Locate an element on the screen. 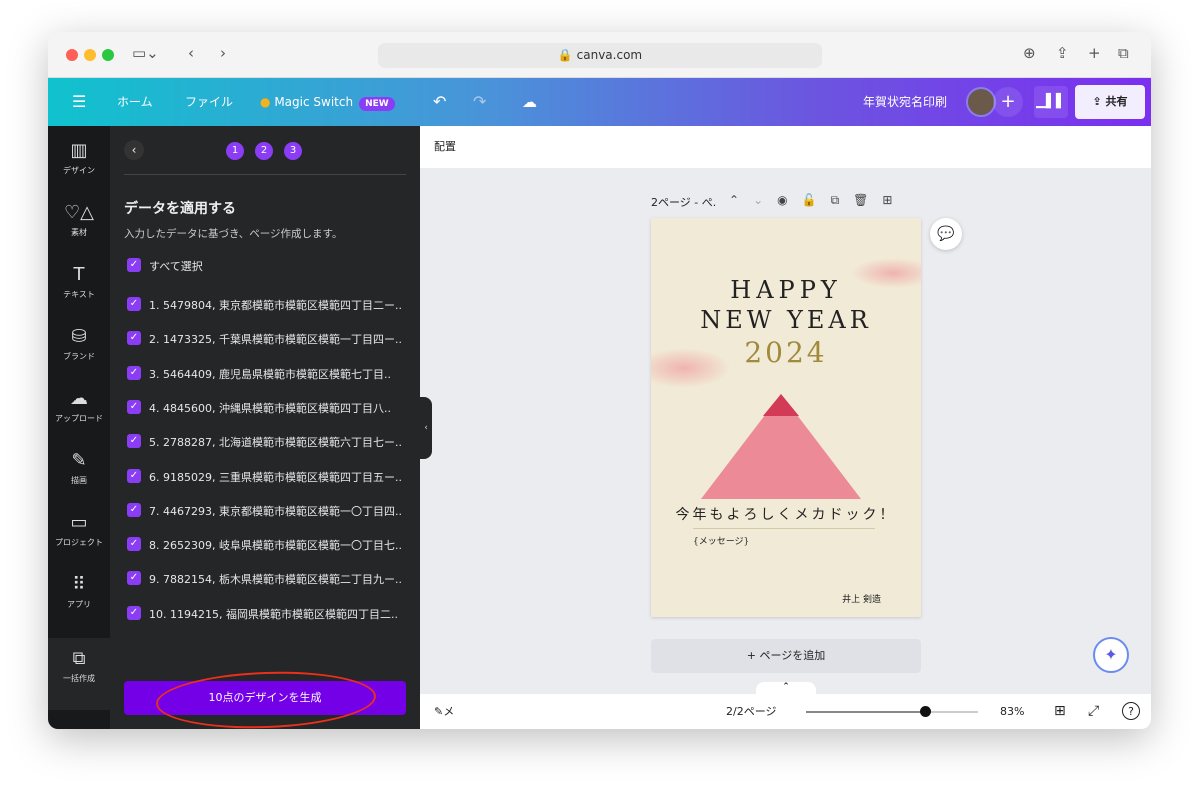 Image resolution: width=1200 pixels, height=793 pixels. divider is located at coordinates (265, 174).